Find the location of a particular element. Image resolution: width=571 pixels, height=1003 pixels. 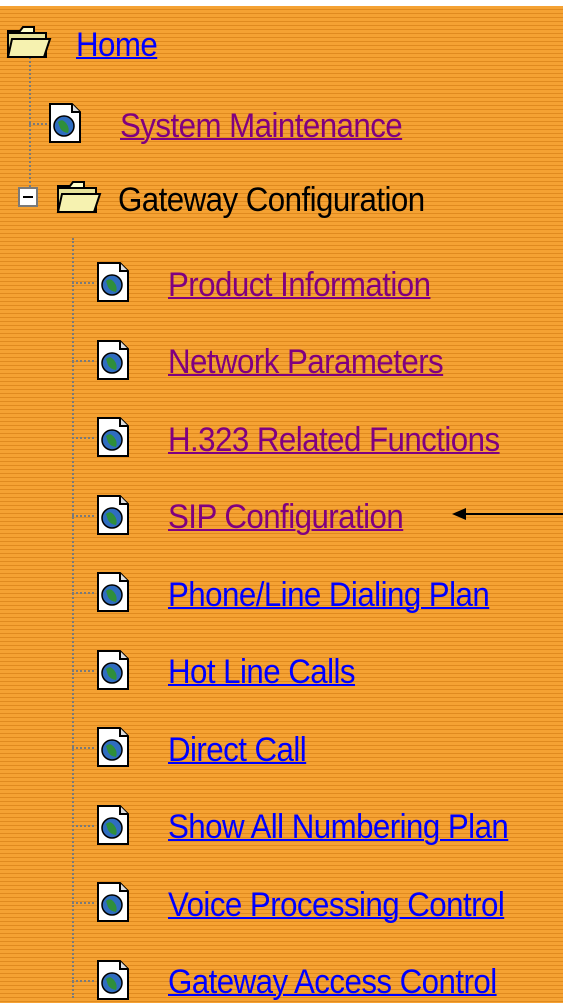

tree-node-system-maintenance: System Maintenance is located at coordinates (237, 125).